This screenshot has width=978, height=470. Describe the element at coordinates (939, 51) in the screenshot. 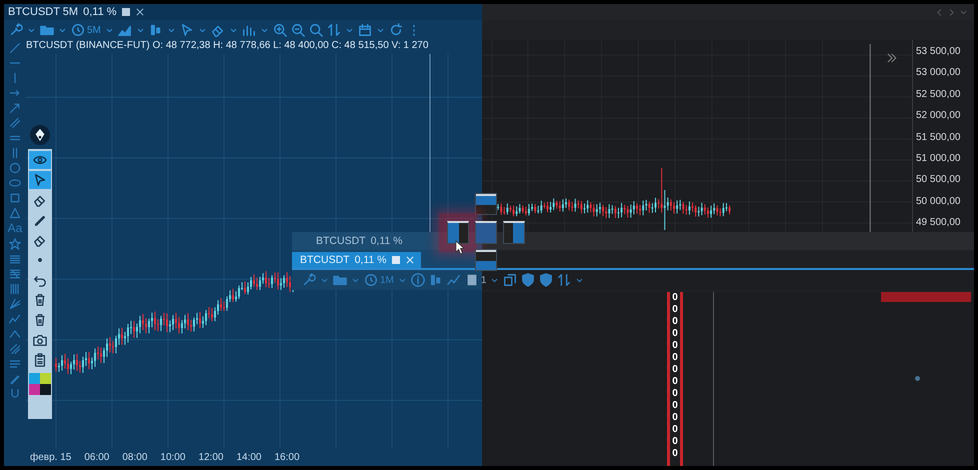

I see `price-label: 53 500,00` at that location.